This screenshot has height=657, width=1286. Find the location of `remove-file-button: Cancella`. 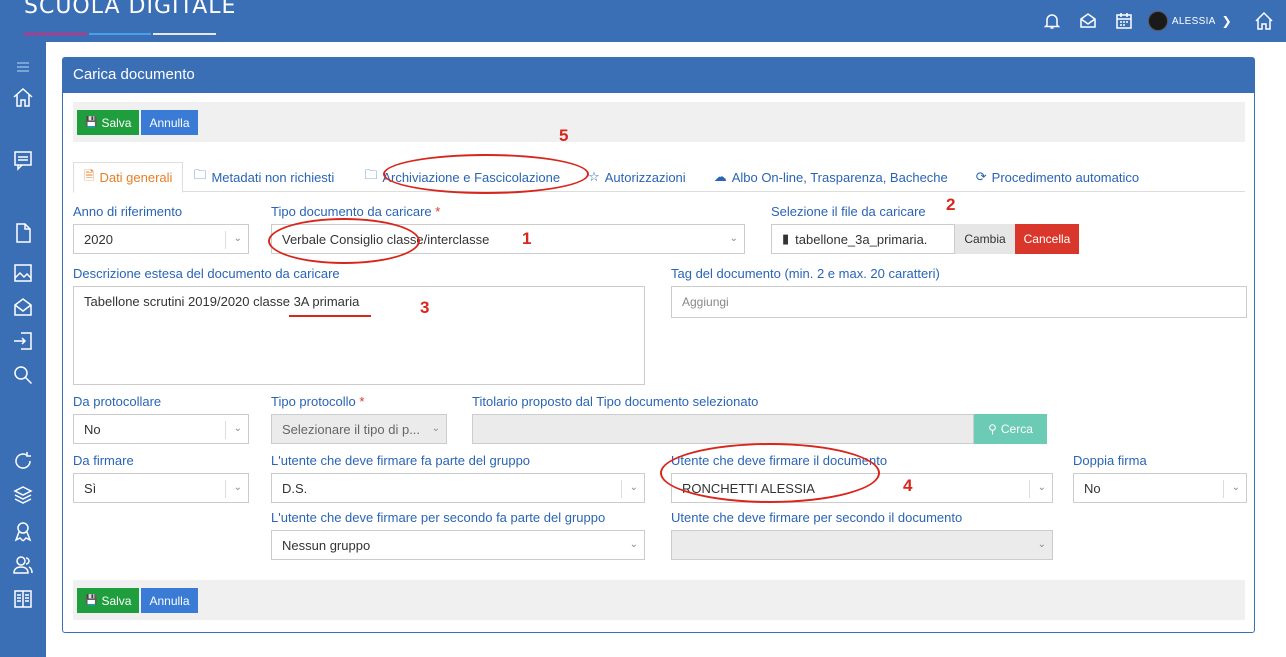

remove-file-button: Cancella is located at coordinates (1047, 239).